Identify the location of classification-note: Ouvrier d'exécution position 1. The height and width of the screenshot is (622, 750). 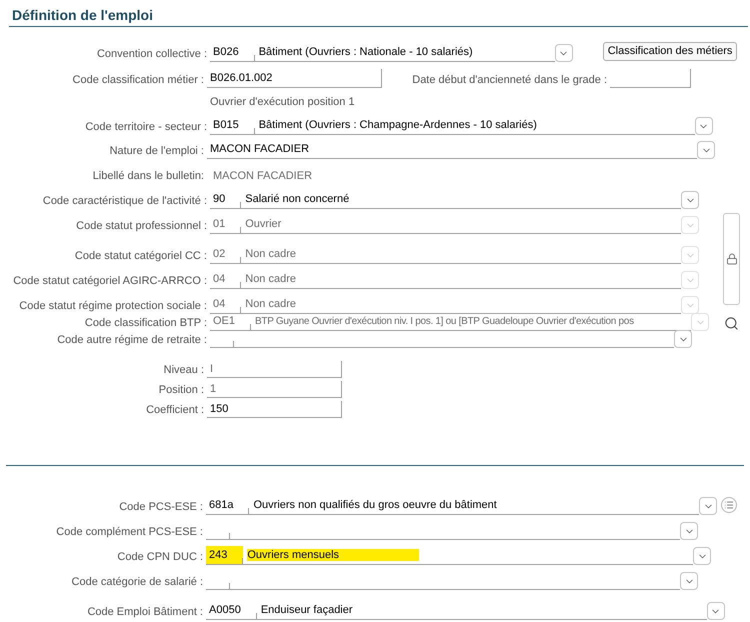
(282, 102).